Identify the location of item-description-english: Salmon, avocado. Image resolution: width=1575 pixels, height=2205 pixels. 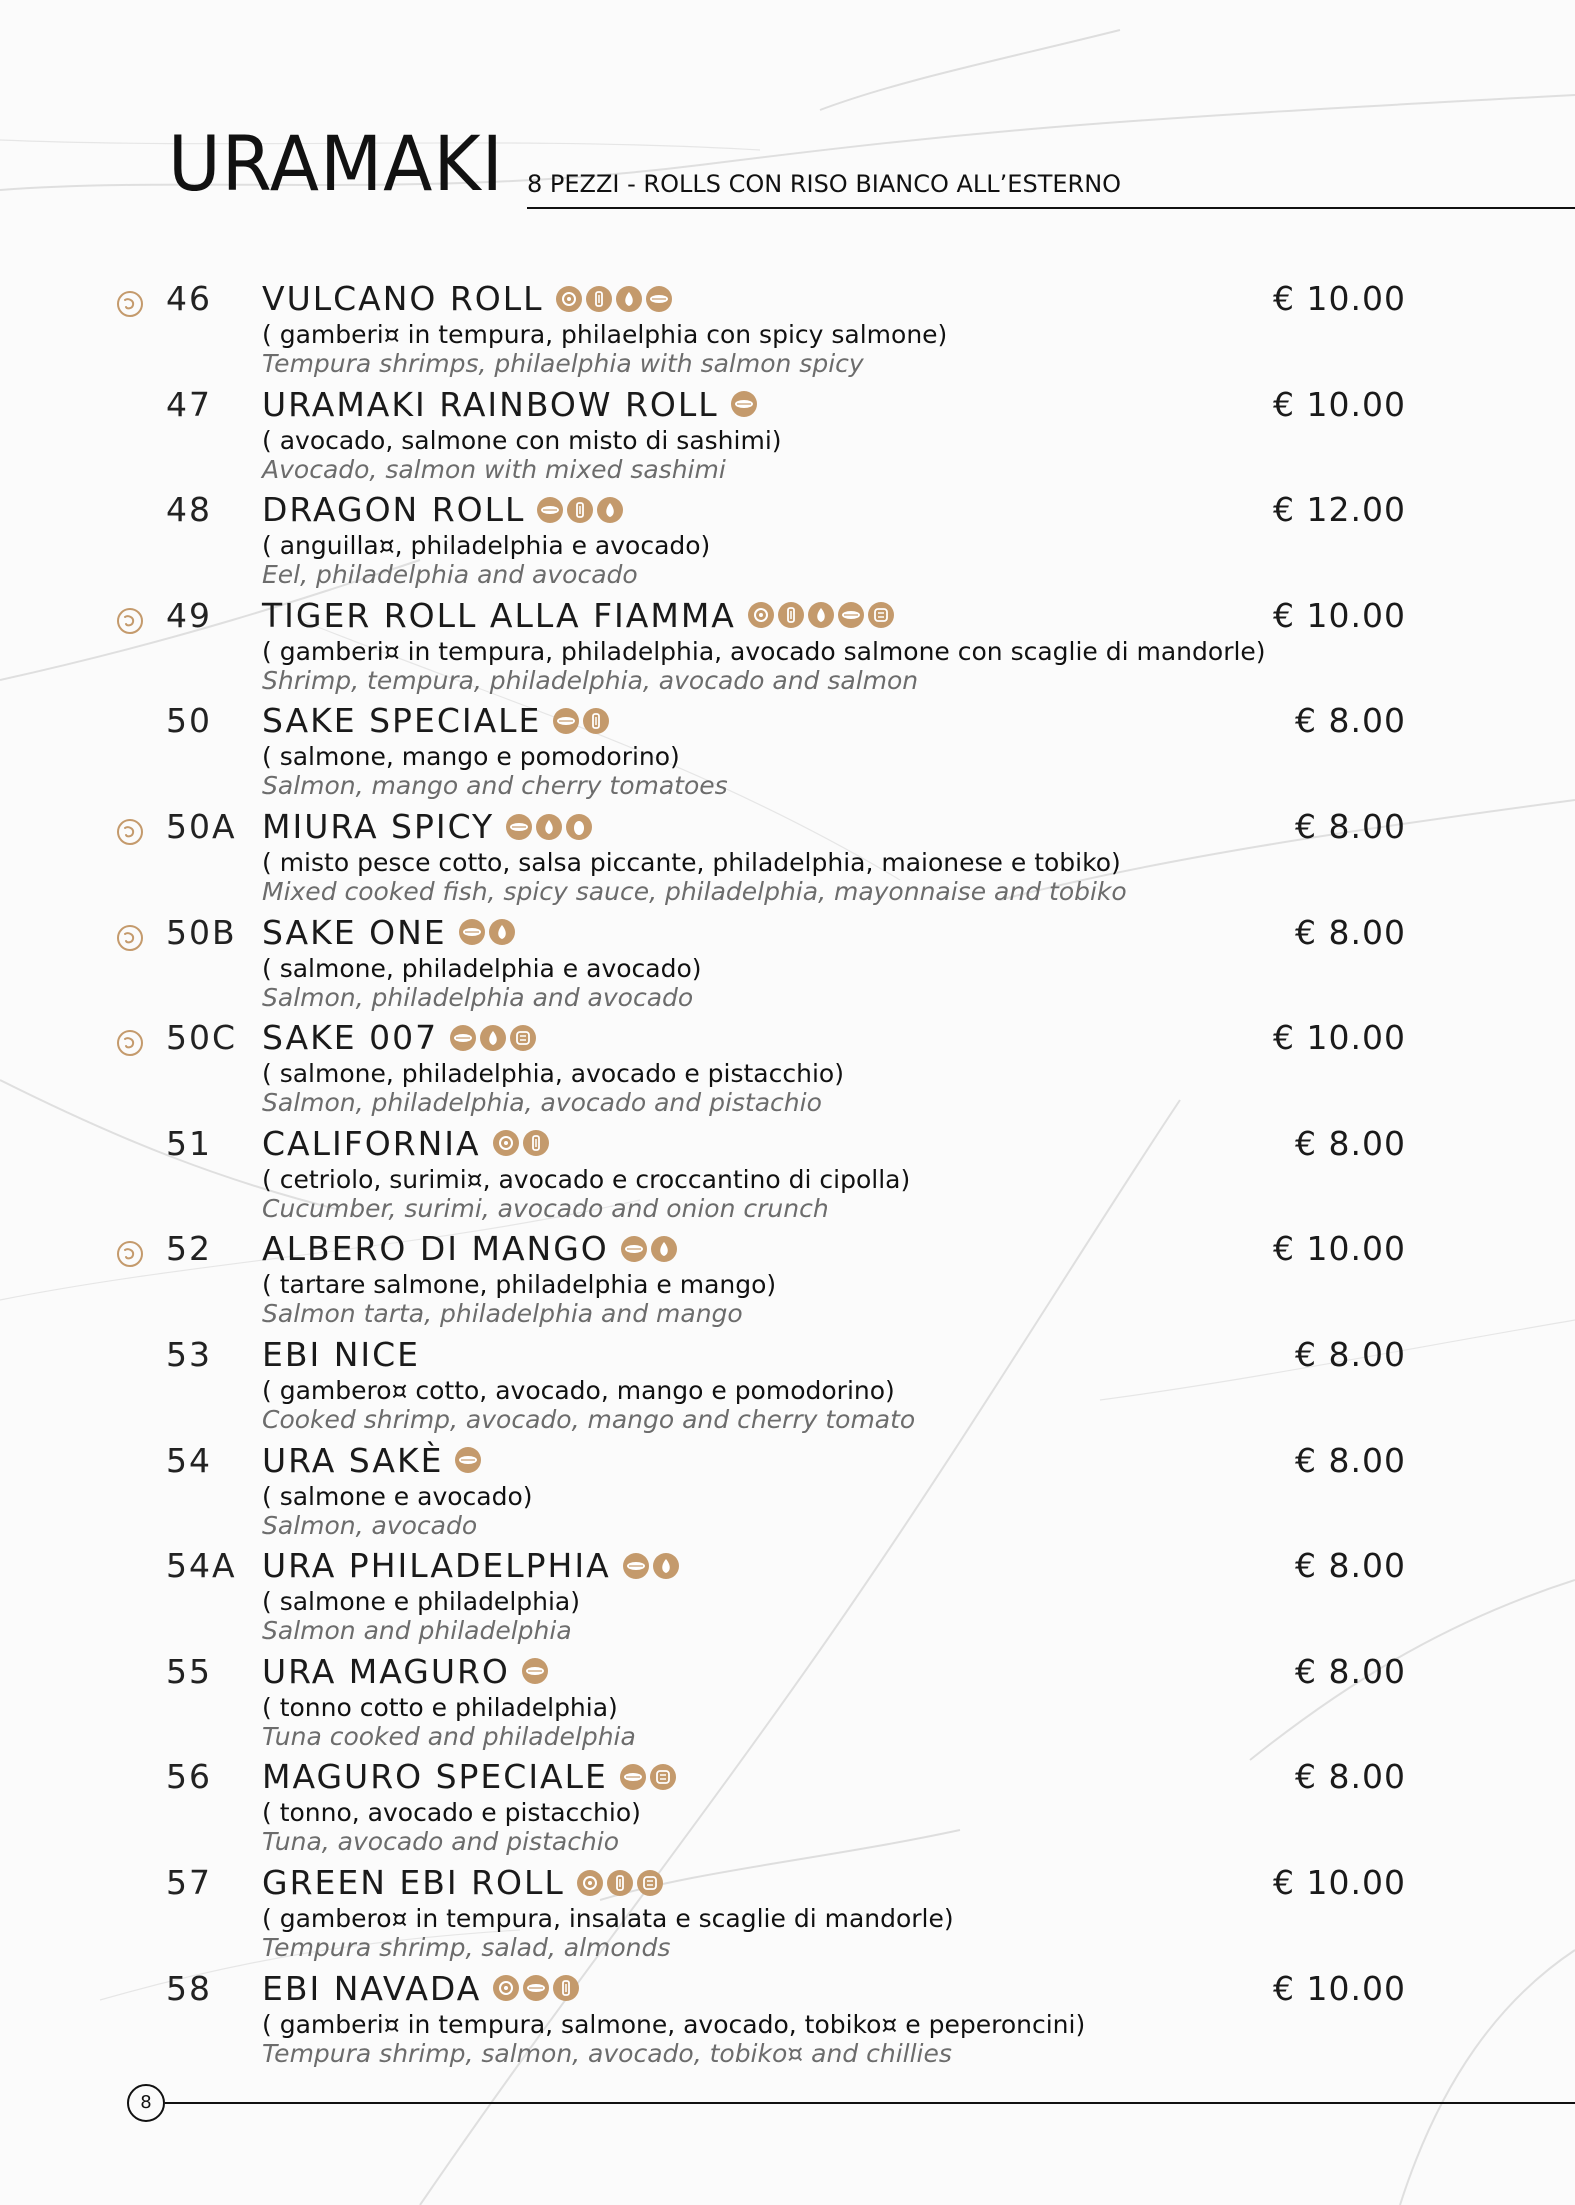
(370, 1525).